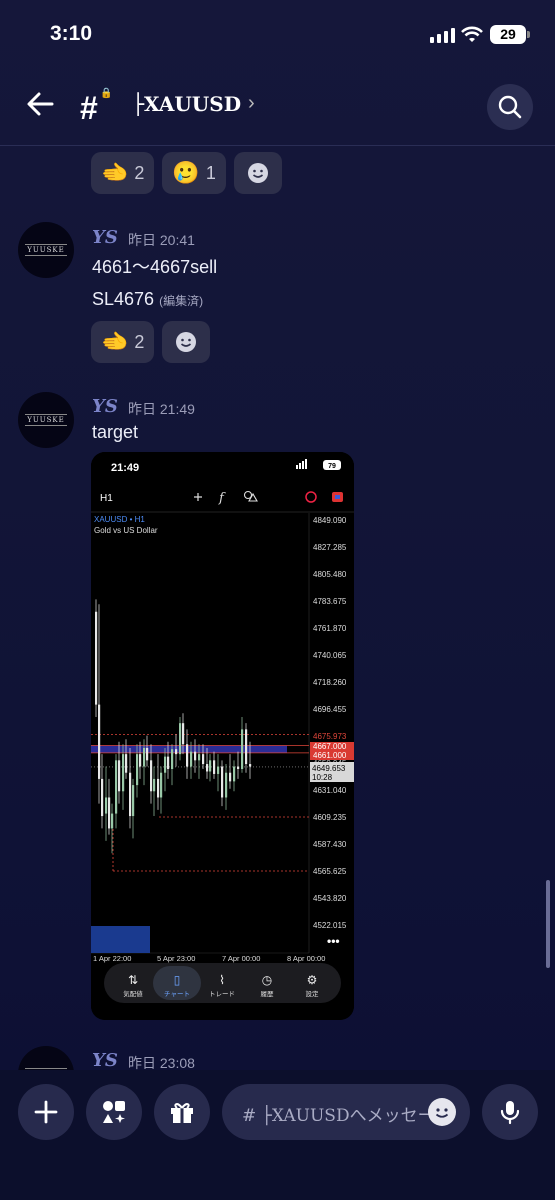 The image size is (555, 1200). I want to click on chevron-right-icon: ›, so click(251, 103).